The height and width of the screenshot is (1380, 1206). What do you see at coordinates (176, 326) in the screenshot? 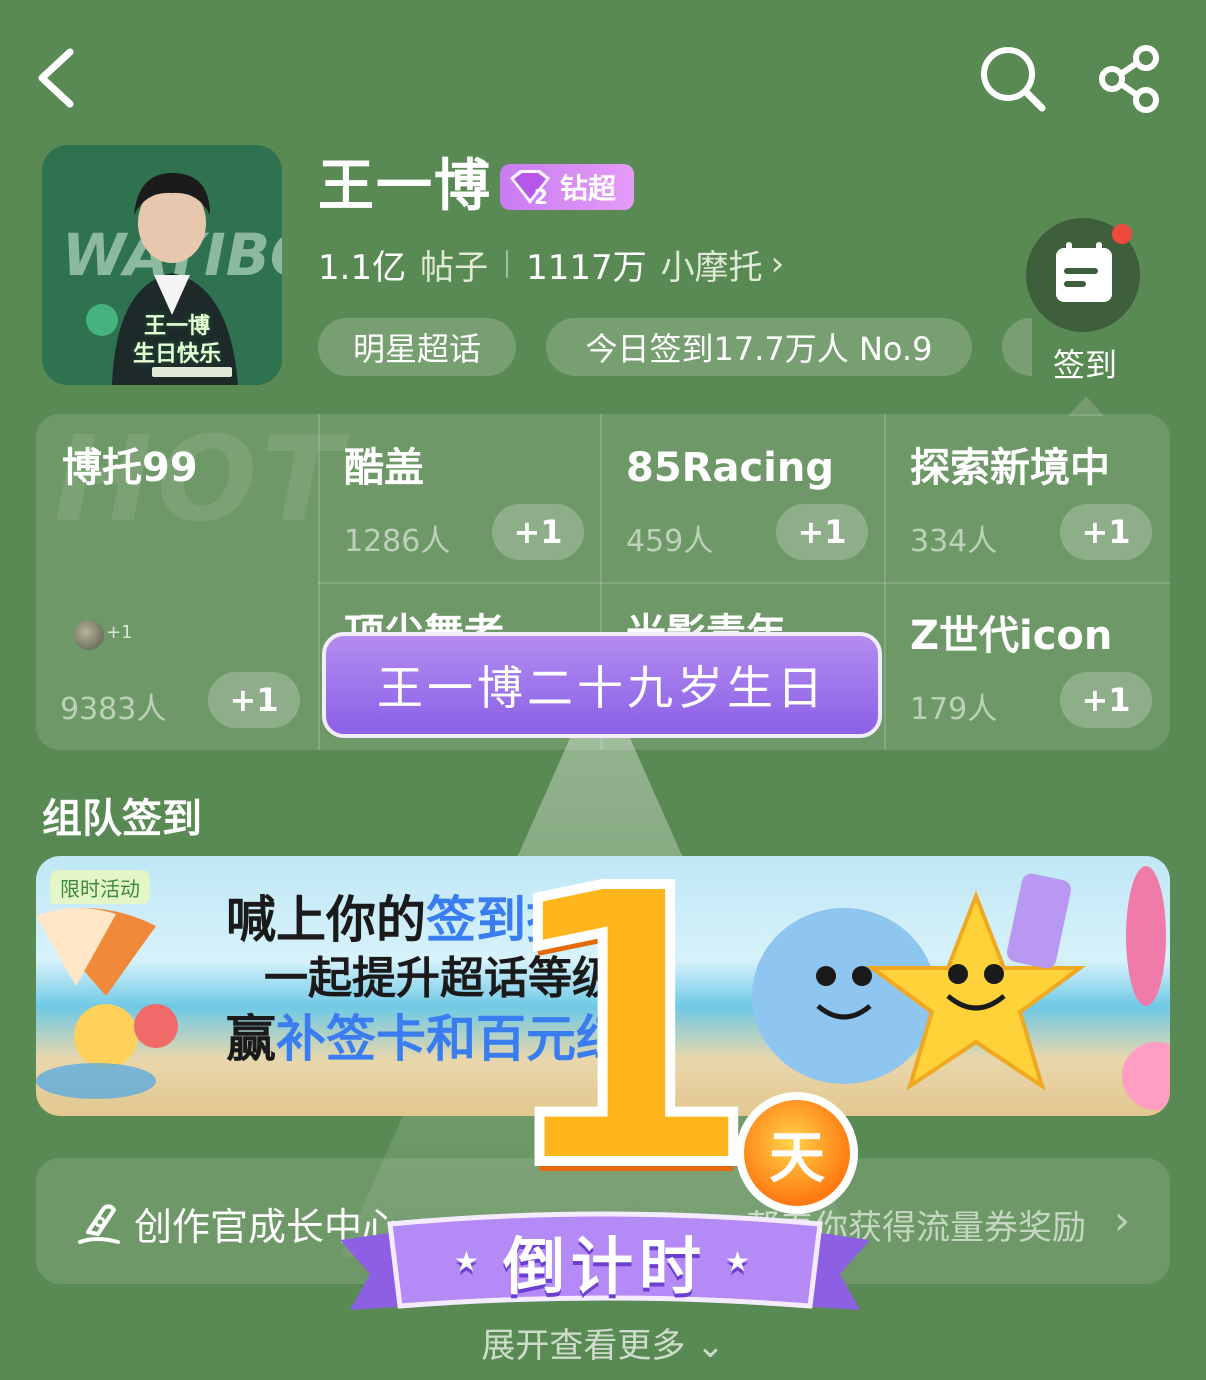
I see `avatar-caption-line1: 王一博` at bounding box center [176, 326].